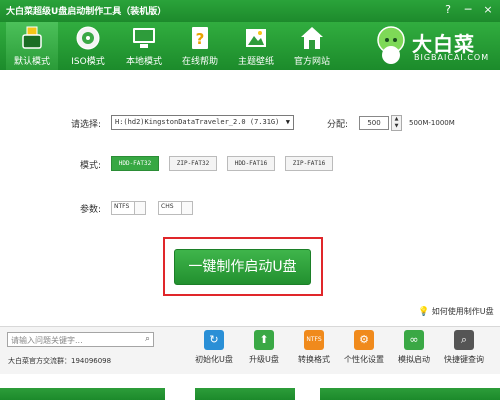  I want to click on tool-label: 初始化U盘, so click(214, 359).